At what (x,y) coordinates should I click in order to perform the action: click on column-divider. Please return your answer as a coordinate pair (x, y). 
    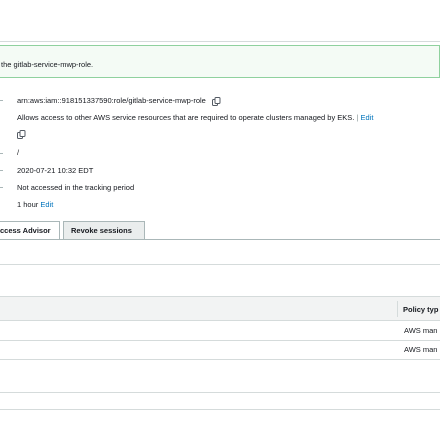
    Looking at the image, I should click on (397, 309).